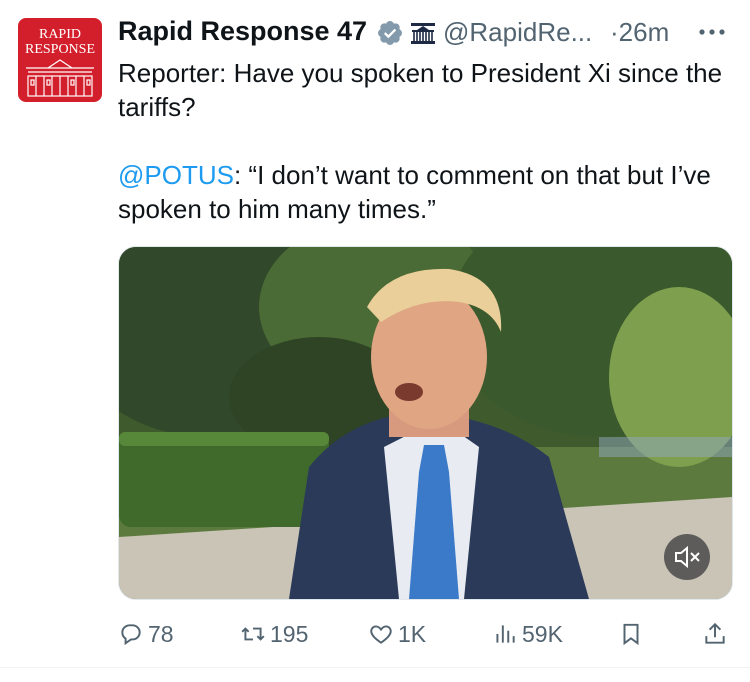  I want to click on like-icon, so click(381, 634).